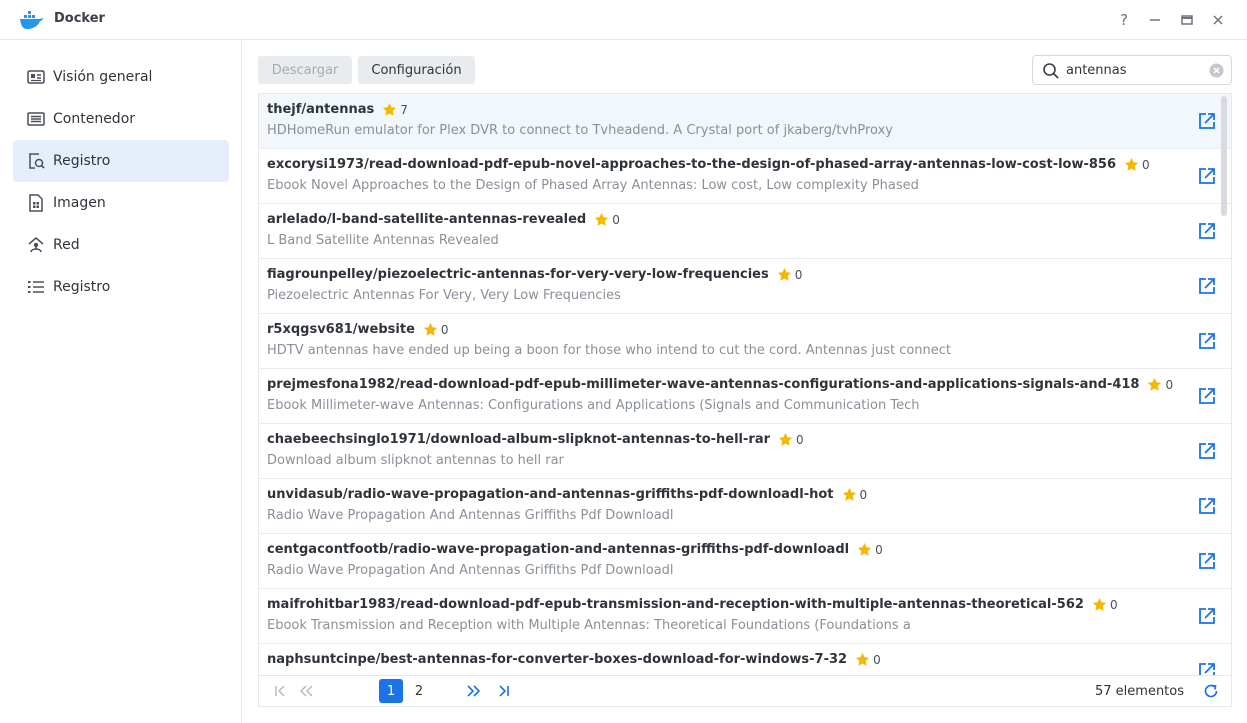 The height and width of the screenshot is (723, 1247). Describe the element at coordinates (1218, 20) in the screenshot. I see `close-button` at that location.